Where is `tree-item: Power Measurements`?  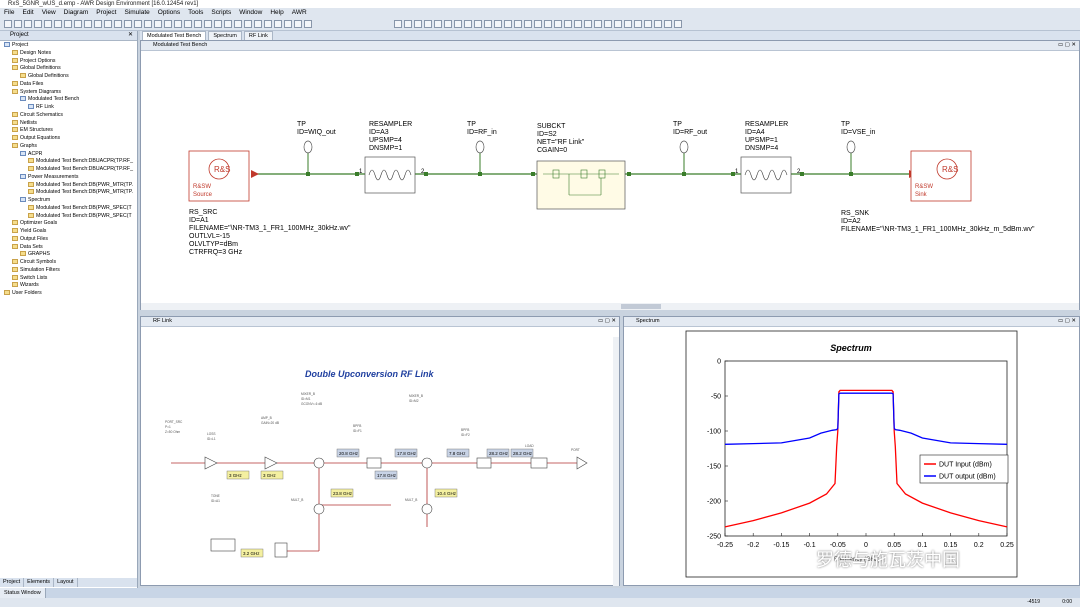 tree-item: Power Measurements is located at coordinates (68, 177).